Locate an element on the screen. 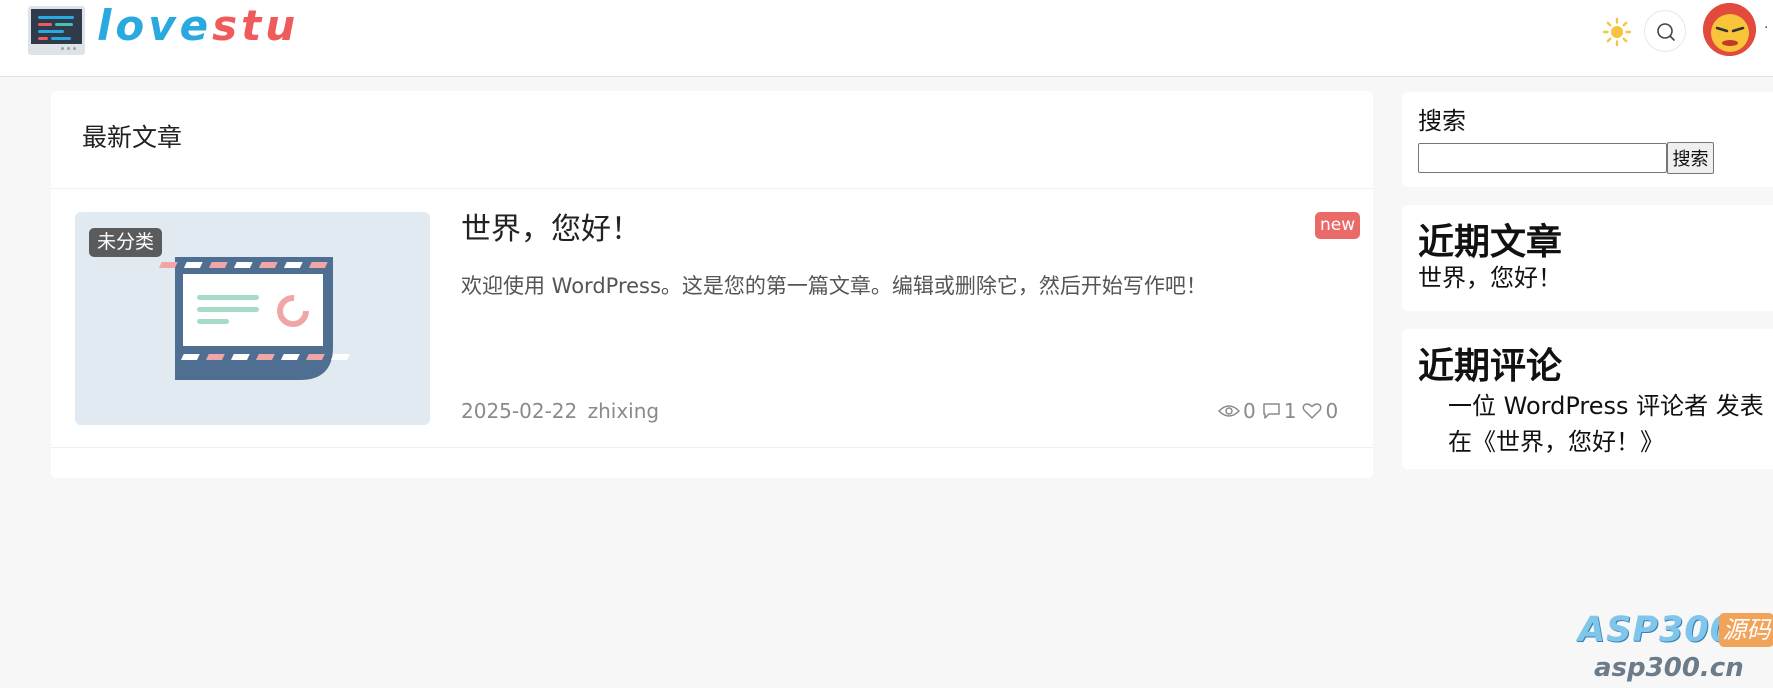  post-date: 2025-02-22 is located at coordinates (519, 411).